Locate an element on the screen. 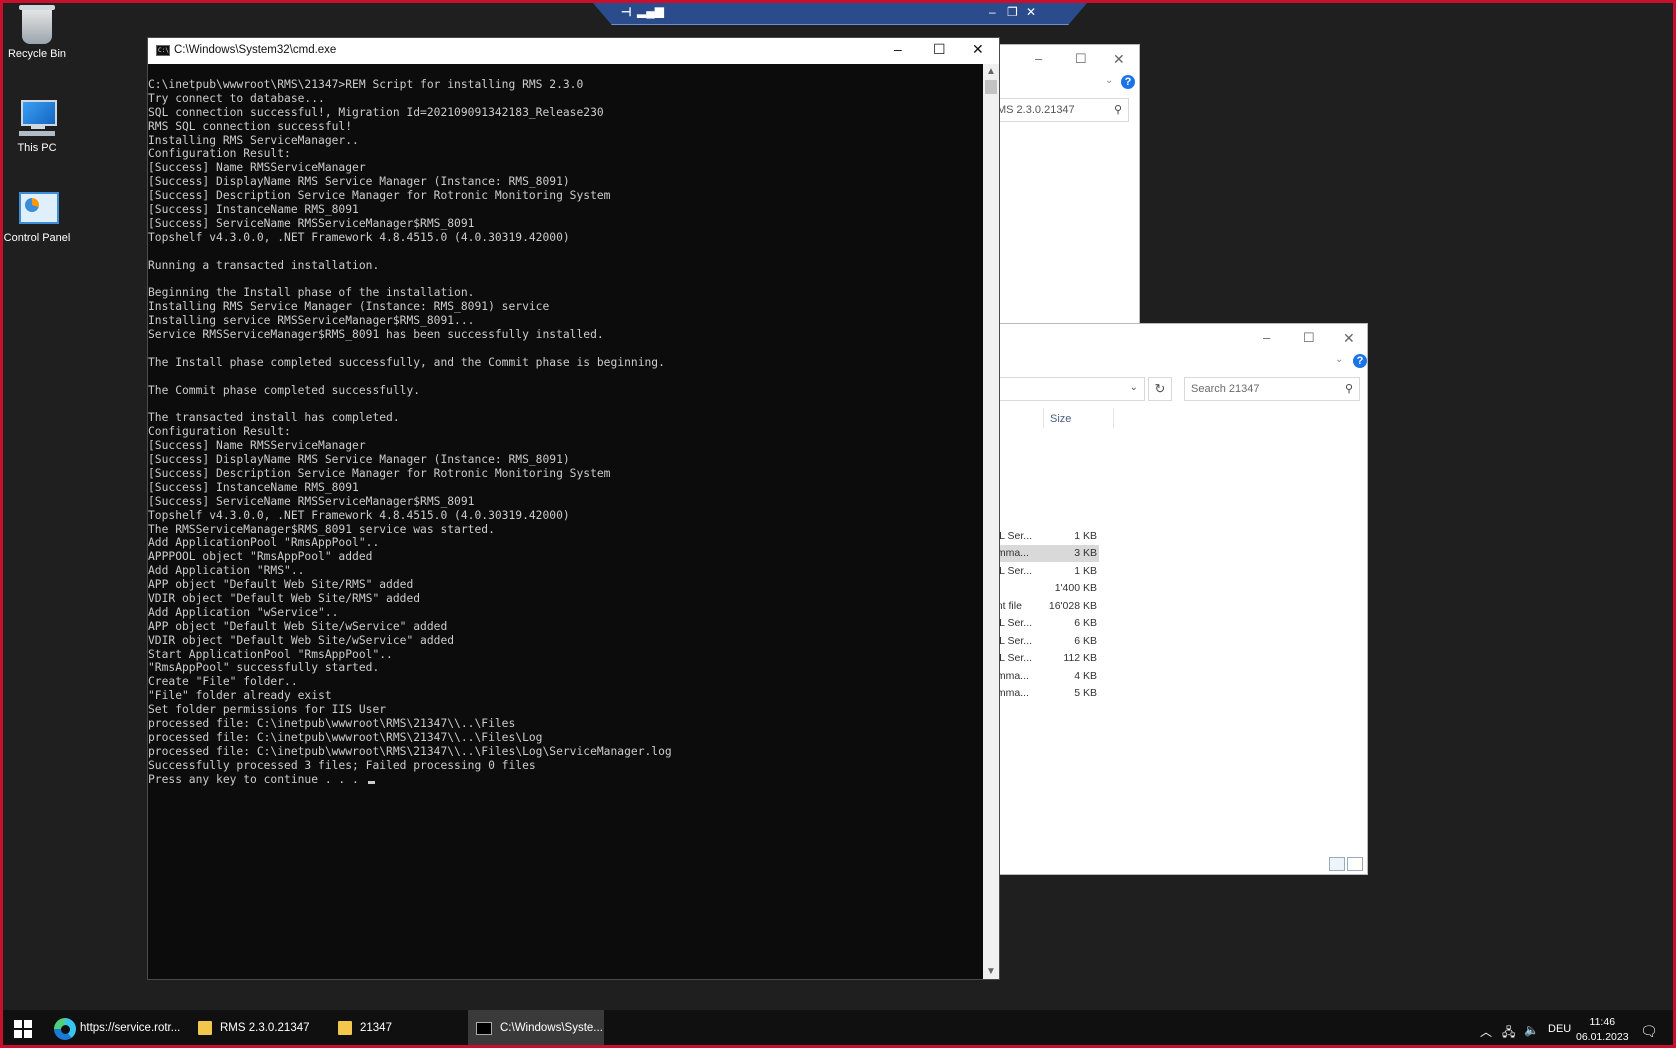  file-row: QL Ser... 112 KB is located at coordinates (1045, 658).